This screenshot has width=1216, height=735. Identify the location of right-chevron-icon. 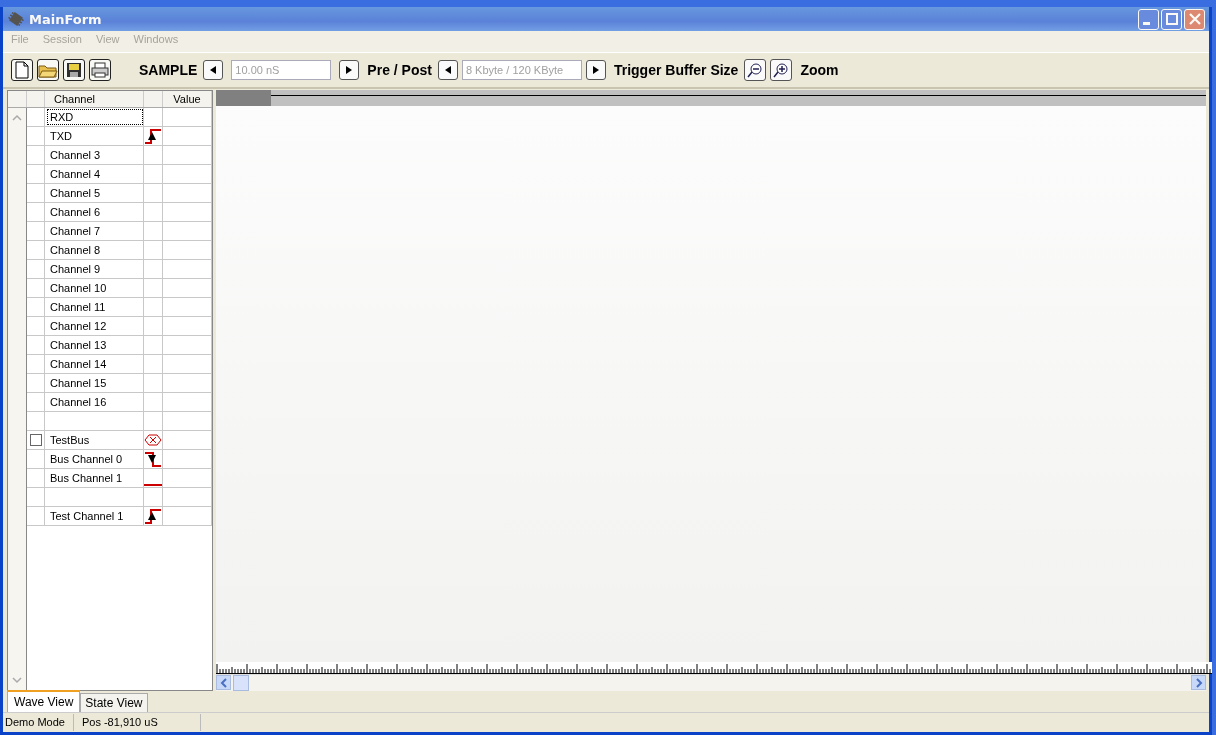
(1198, 682).